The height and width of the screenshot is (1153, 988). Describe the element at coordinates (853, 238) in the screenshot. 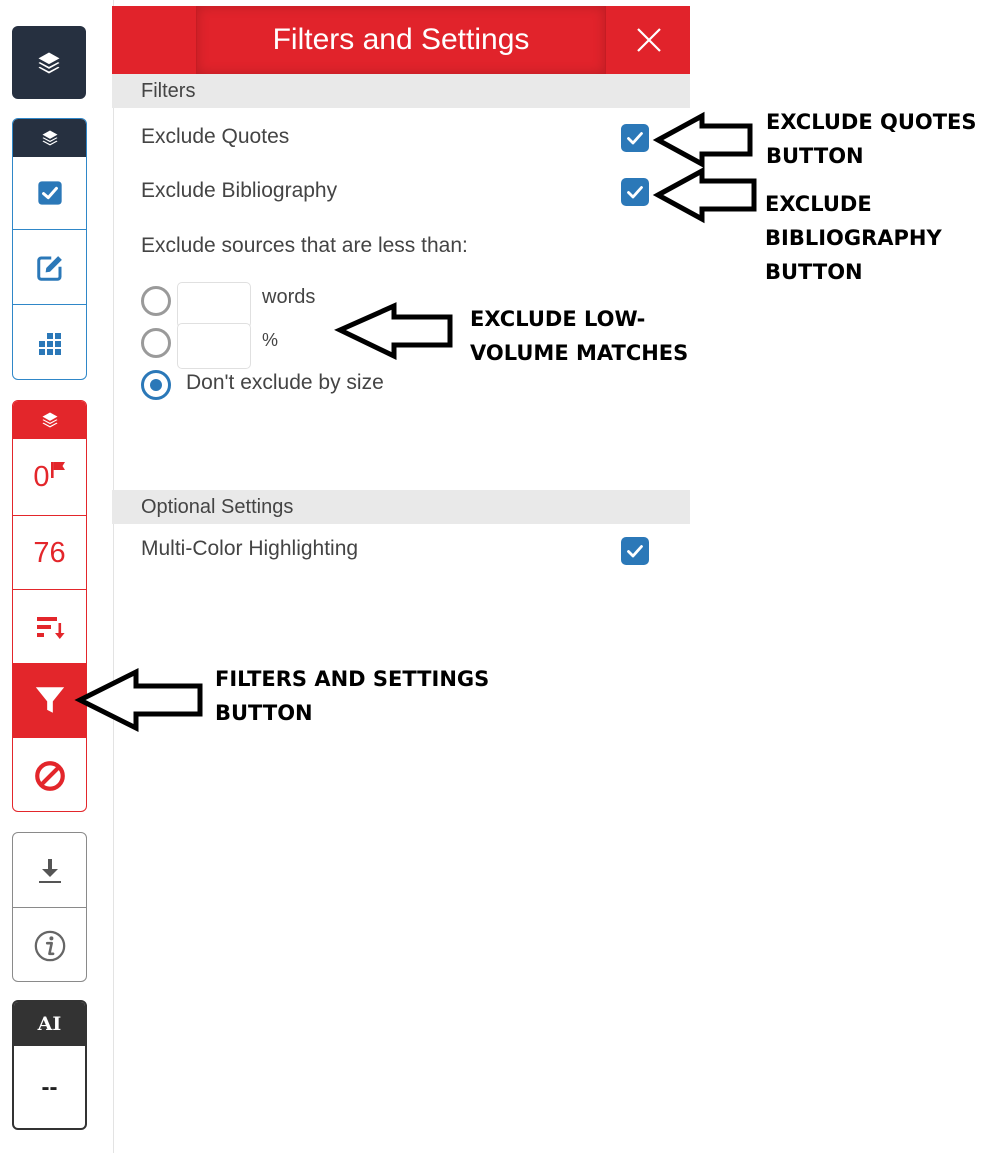

I see `annotation-bibliography: EXCLUDE BIBLIOGRAPHY BUTTON` at that location.